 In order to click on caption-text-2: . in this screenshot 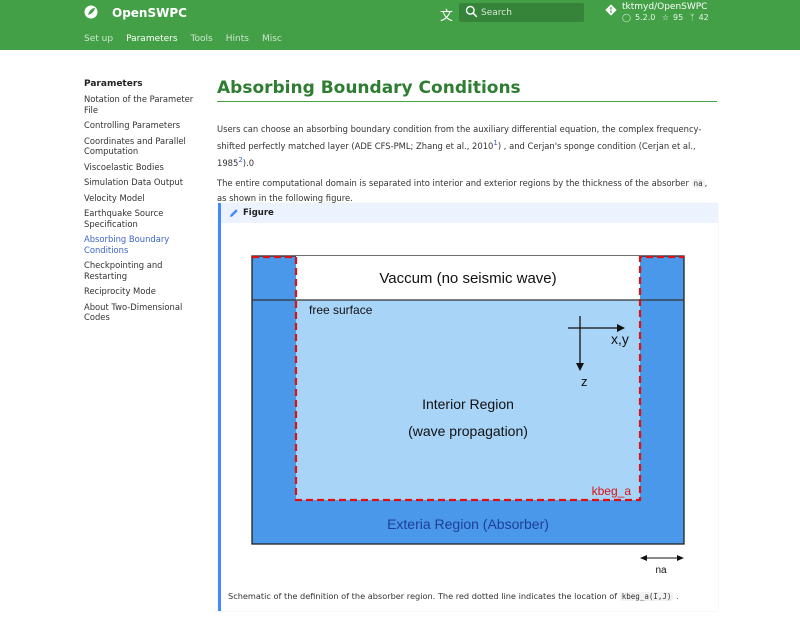, I will do `click(676, 596)`.